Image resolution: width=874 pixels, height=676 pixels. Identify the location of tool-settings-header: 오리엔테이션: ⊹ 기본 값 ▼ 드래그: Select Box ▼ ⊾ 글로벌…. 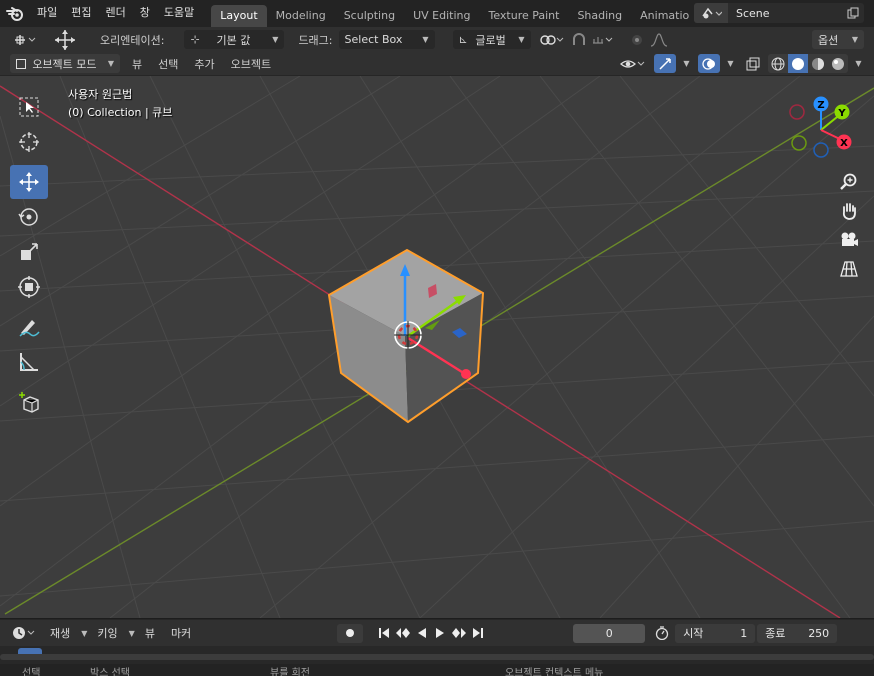
(437, 39).